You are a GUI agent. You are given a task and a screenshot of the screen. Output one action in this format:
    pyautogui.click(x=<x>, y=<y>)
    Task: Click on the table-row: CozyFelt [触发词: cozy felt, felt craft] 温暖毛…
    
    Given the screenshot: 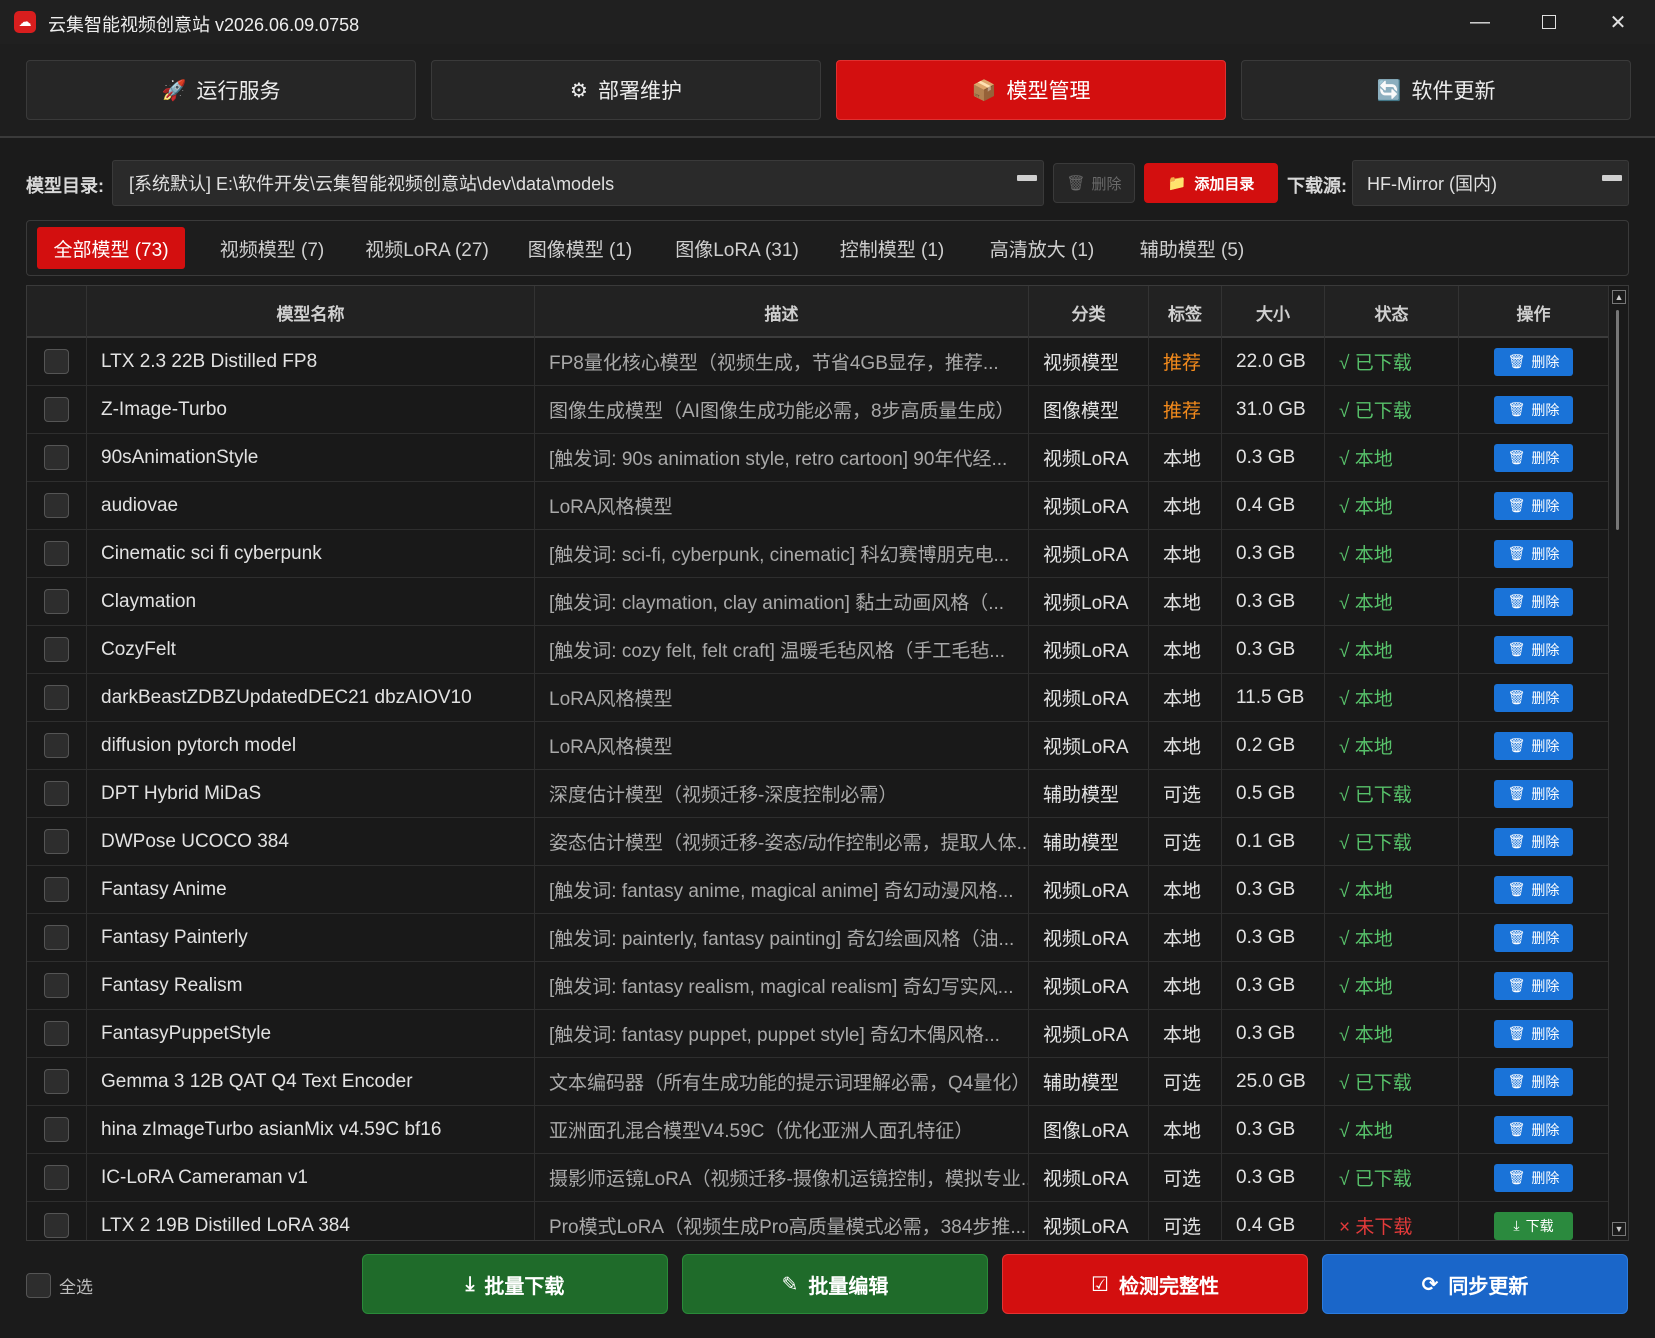 What is the action you would take?
    pyautogui.click(x=817, y=650)
    